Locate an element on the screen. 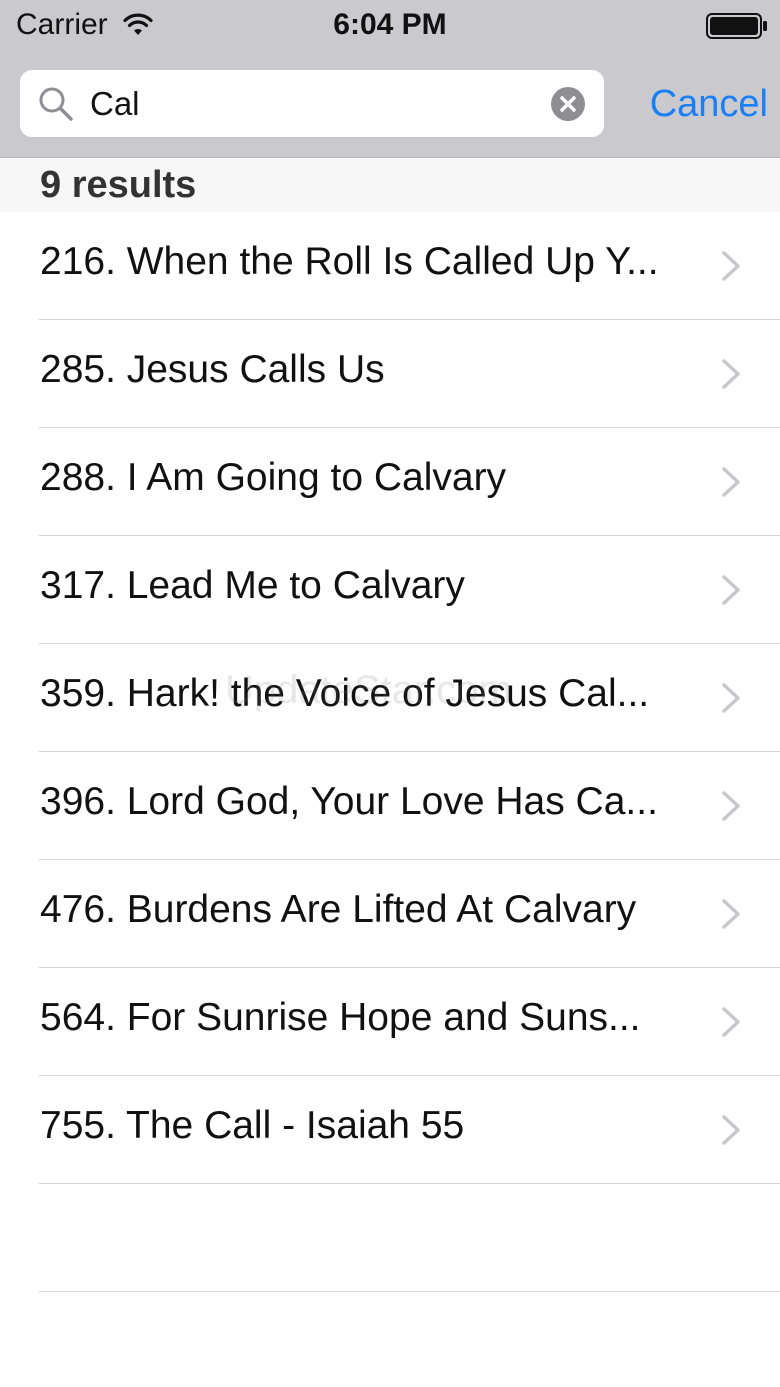 The image size is (780, 1387). search-field is located at coordinates (312, 103).